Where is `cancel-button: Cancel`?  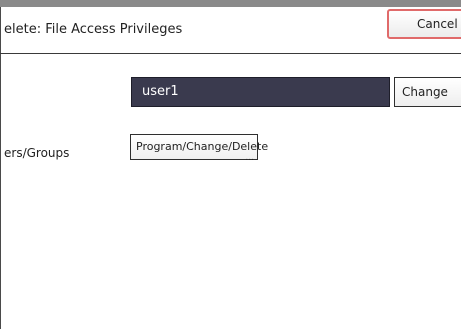 cancel-button: Cancel is located at coordinates (424, 24).